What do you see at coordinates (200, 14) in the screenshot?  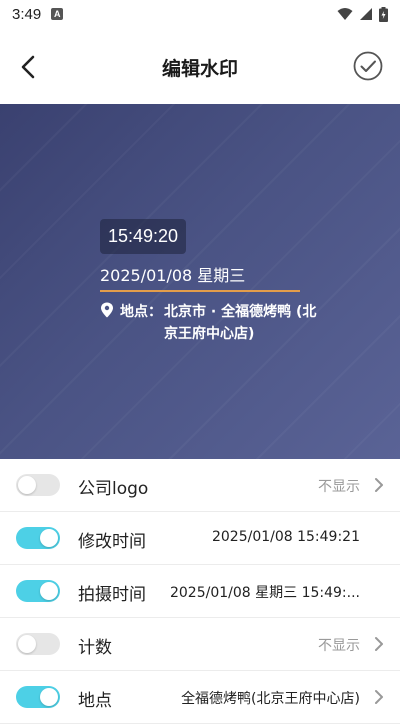 I see `status-bar: 3:49 A` at bounding box center [200, 14].